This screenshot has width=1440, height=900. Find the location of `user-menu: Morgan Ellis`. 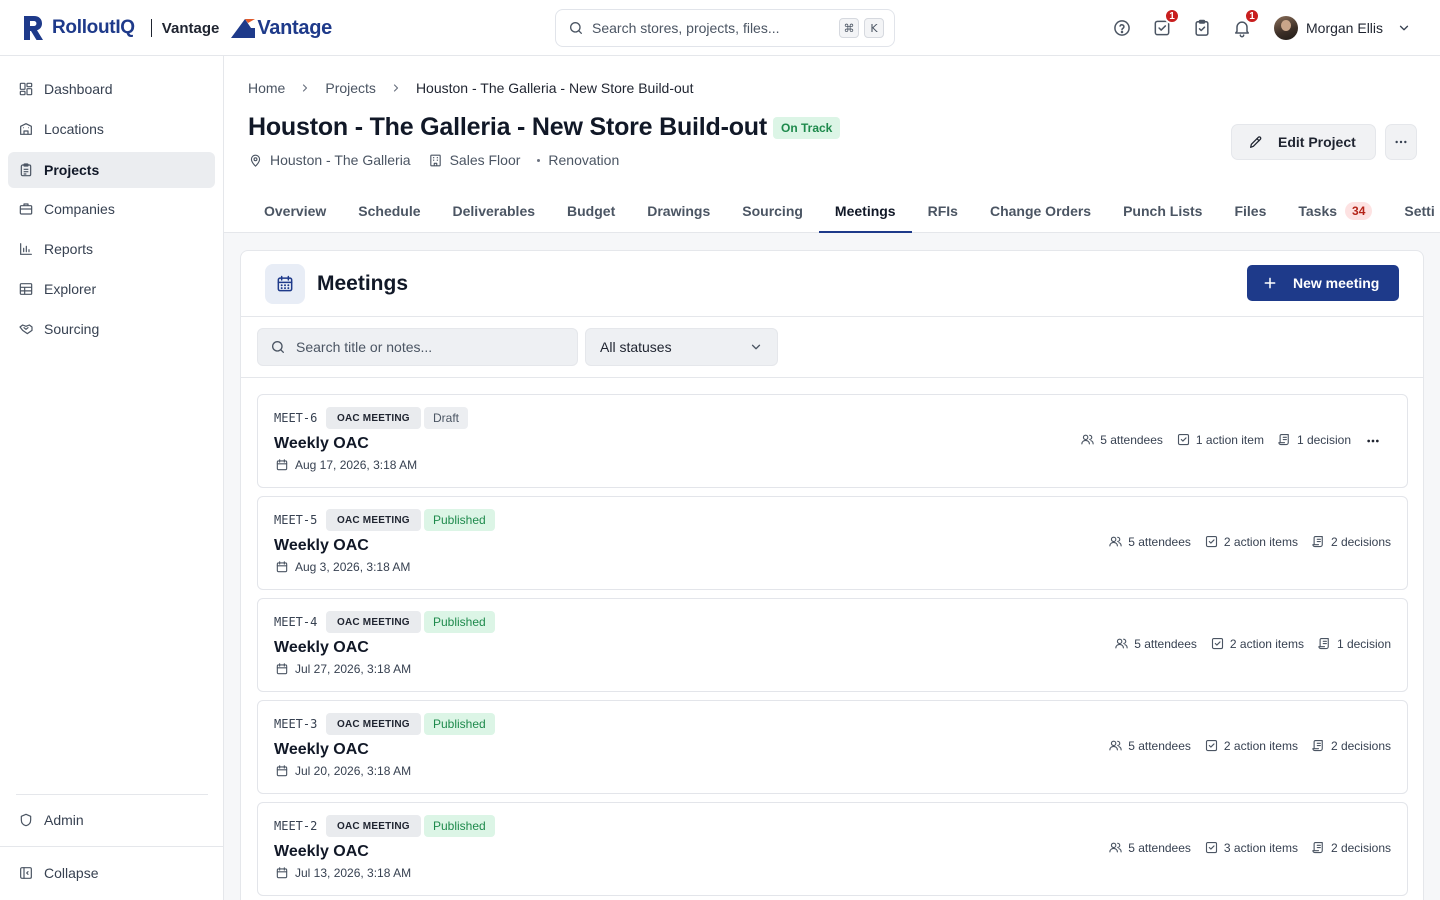

user-menu: Morgan Ellis is located at coordinates (1342, 28).